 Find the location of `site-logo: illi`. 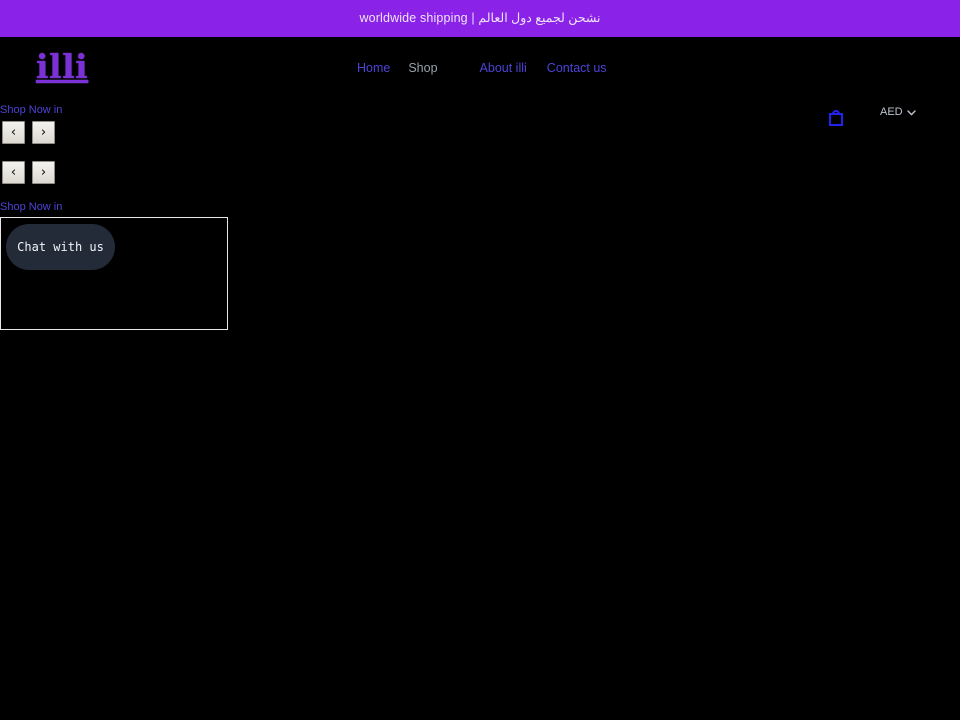

site-logo: illi is located at coordinates (62, 66).